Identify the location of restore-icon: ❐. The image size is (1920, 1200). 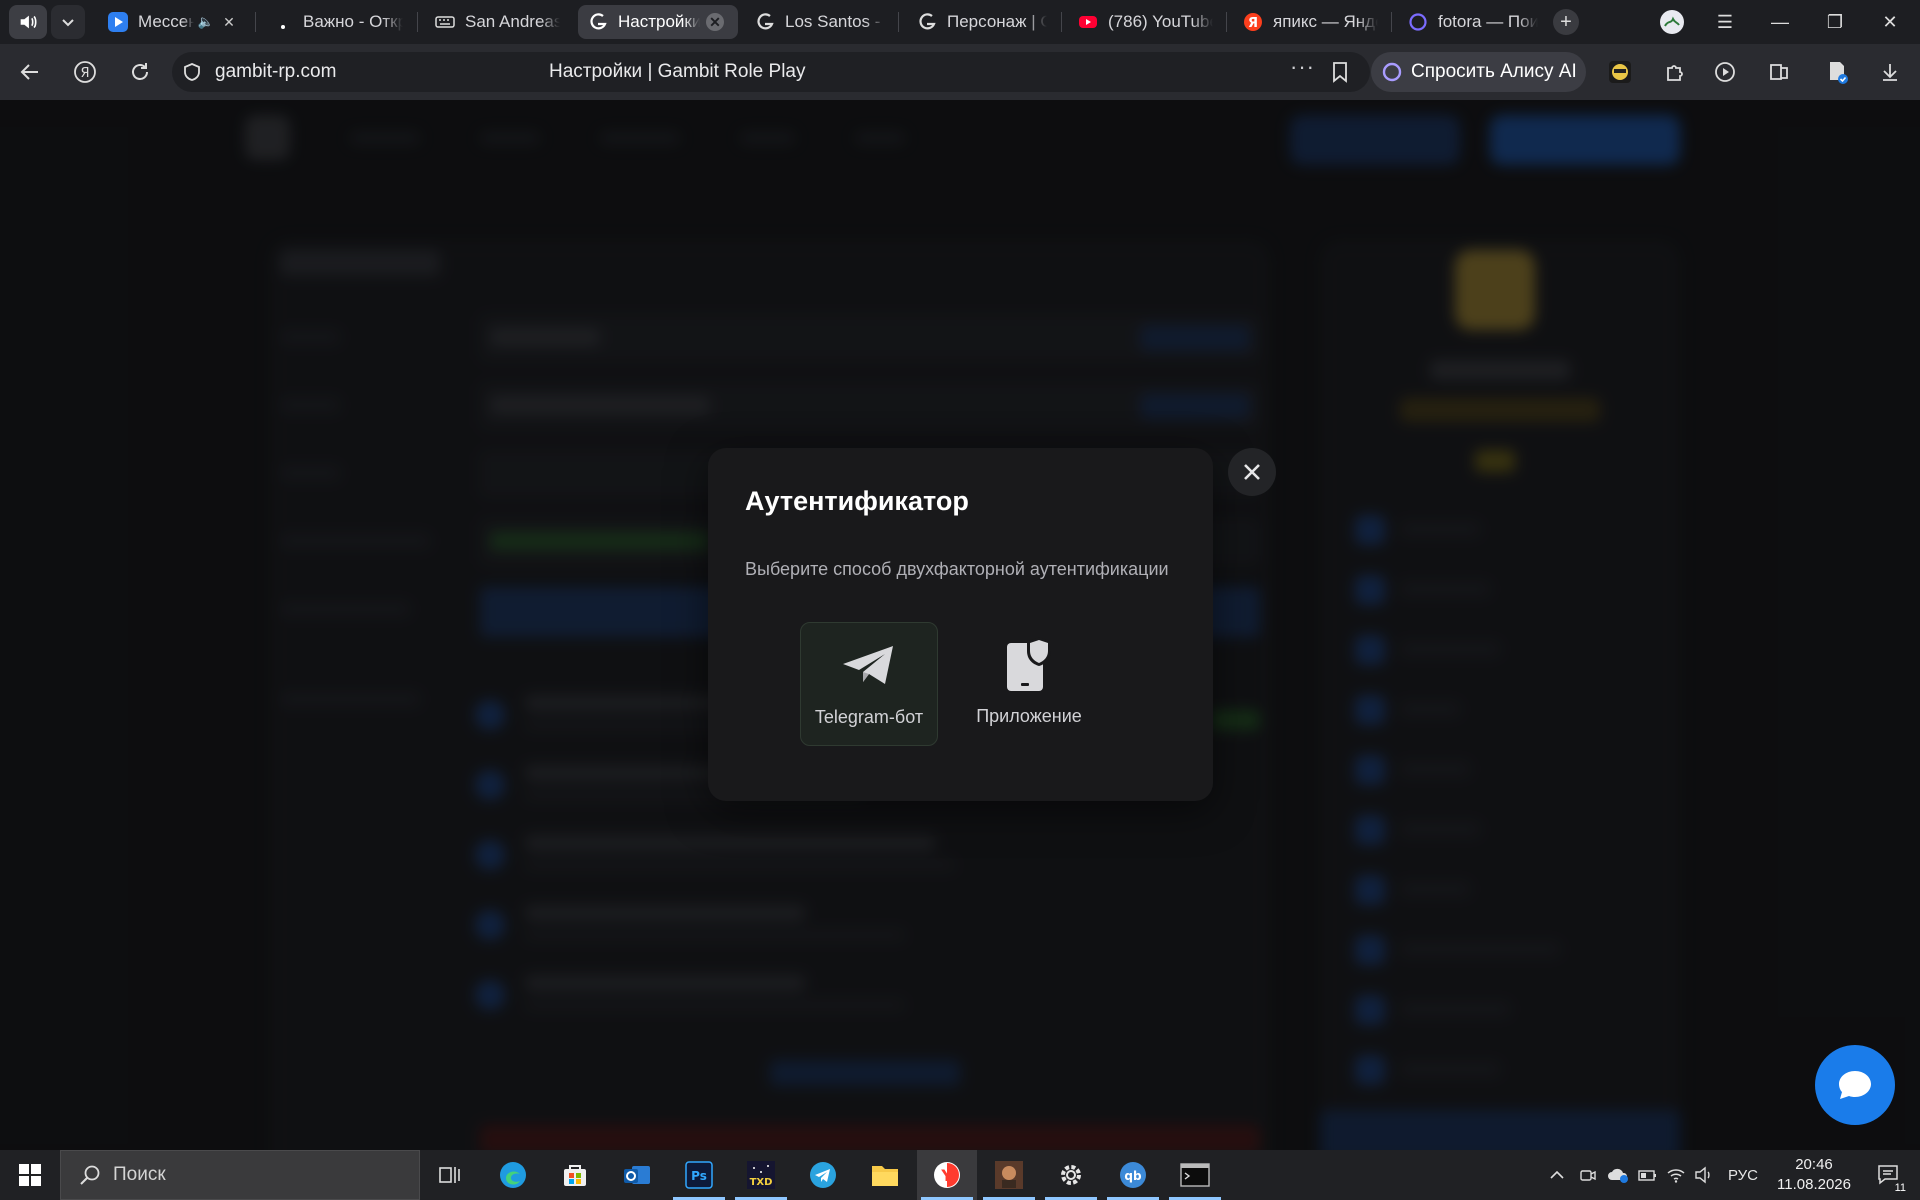
(1835, 21).